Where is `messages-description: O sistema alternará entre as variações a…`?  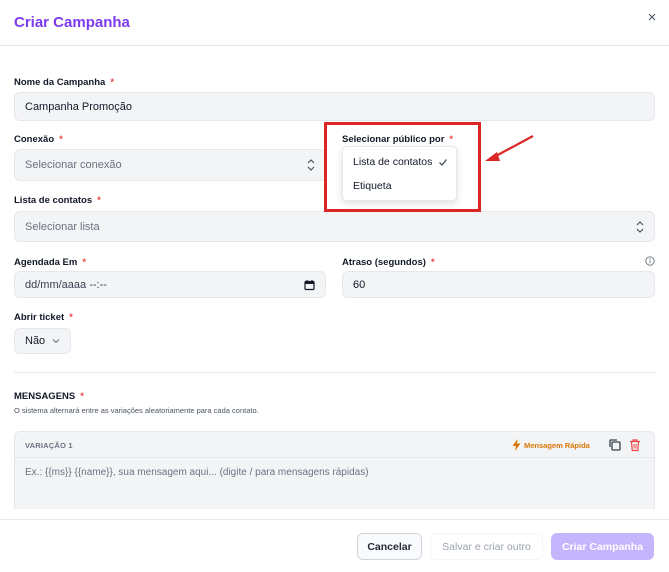
messages-description: O sistema alternará entre as variações a… is located at coordinates (136, 410).